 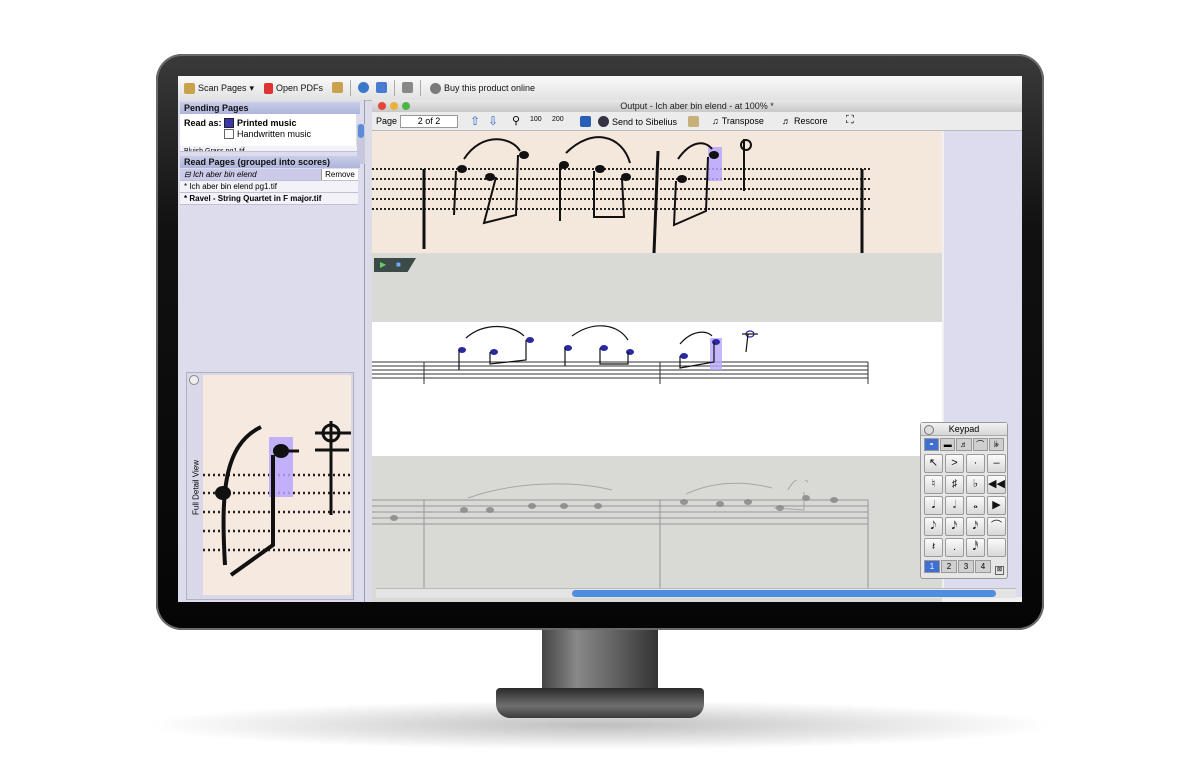 What do you see at coordinates (188, 174) in the screenshot?
I see `collapse-icon: ⊟` at bounding box center [188, 174].